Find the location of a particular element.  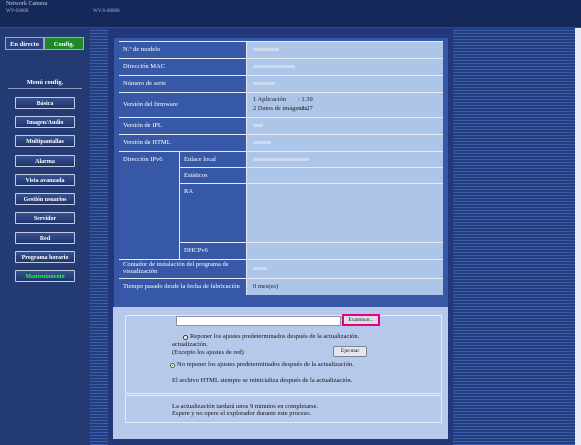

row-mac: Dirección MAC is located at coordinates (281, 66).